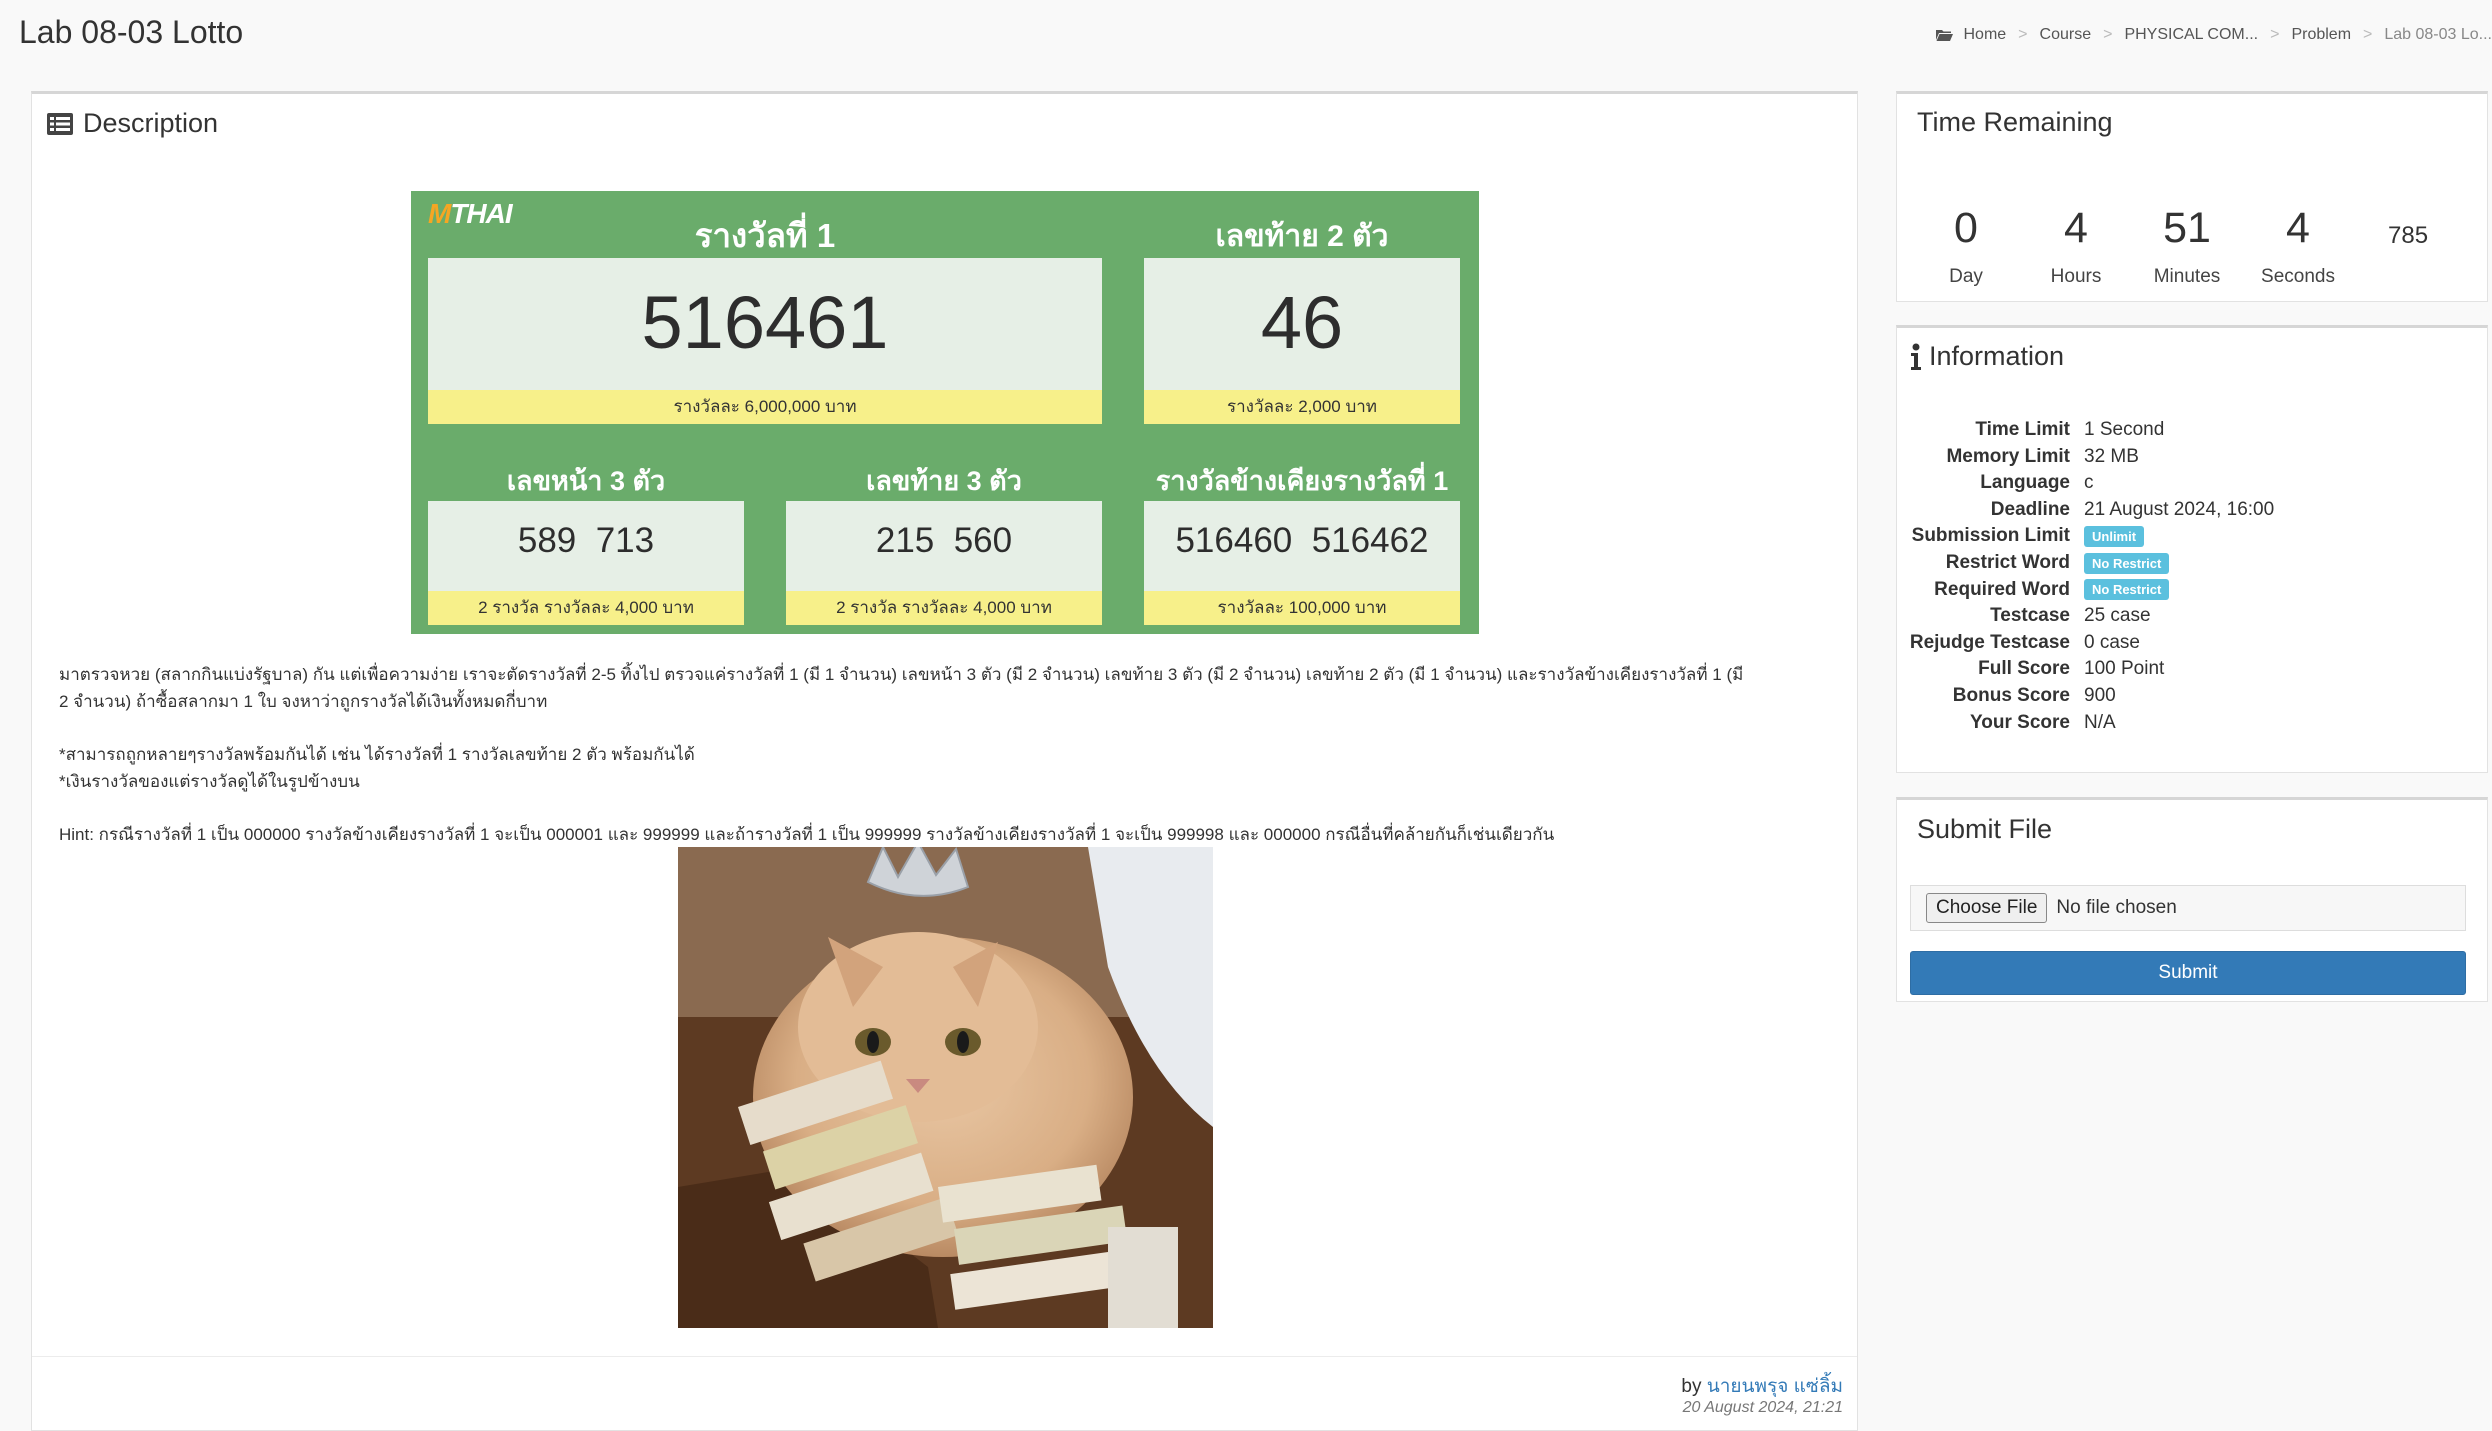 Image resolution: width=2492 pixels, height=1431 pixels. I want to click on info-key: Restrict Word, so click(2007, 562).